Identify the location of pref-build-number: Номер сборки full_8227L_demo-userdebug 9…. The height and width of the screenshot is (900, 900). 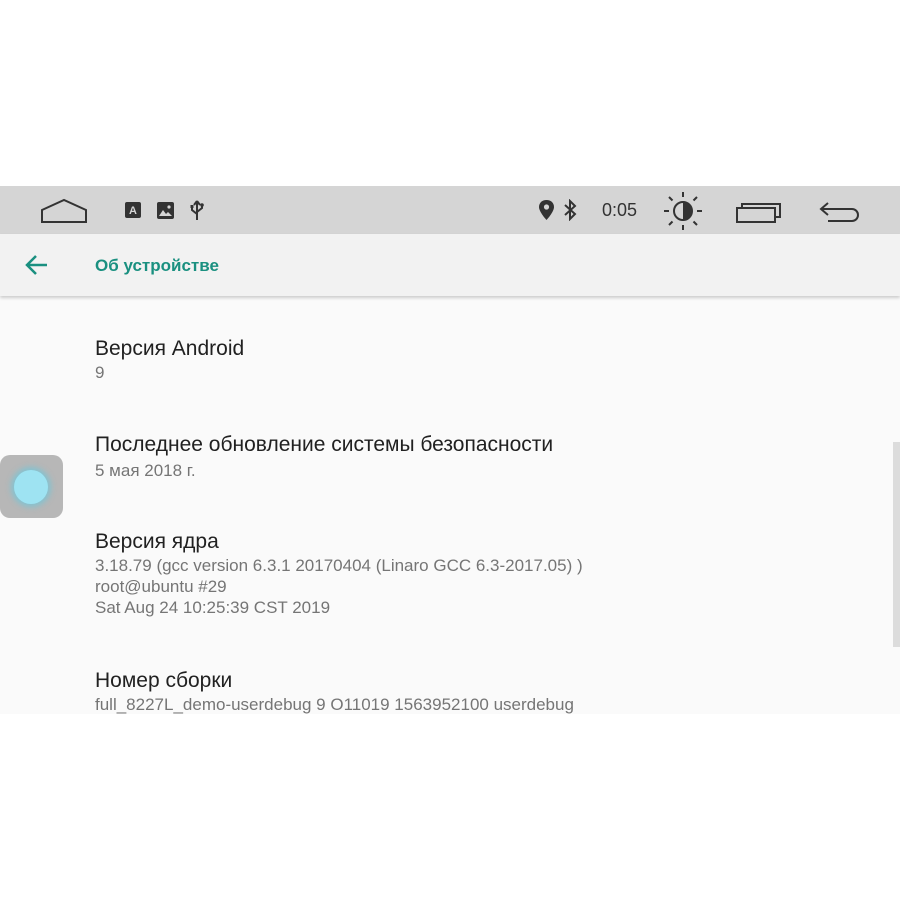
(334, 691).